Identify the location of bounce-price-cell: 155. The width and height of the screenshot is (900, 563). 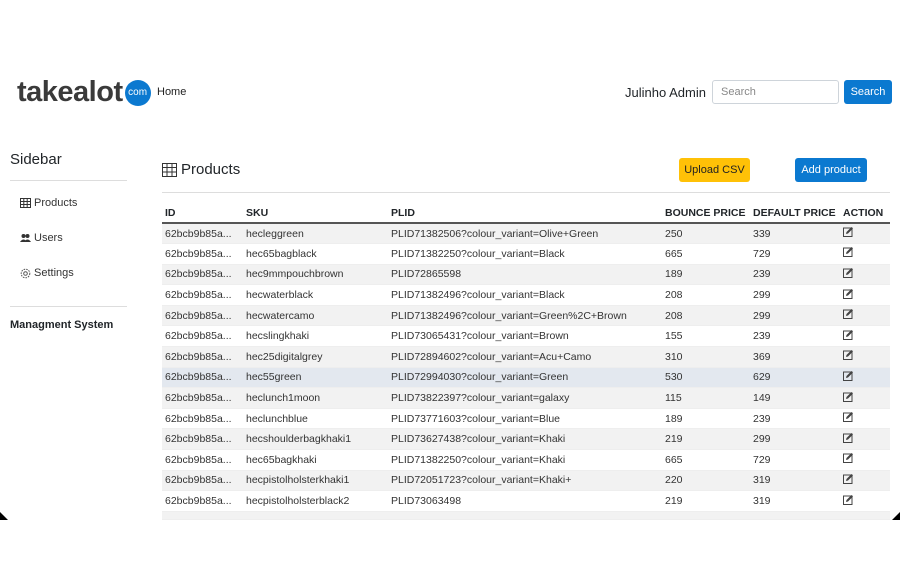
(706, 336).